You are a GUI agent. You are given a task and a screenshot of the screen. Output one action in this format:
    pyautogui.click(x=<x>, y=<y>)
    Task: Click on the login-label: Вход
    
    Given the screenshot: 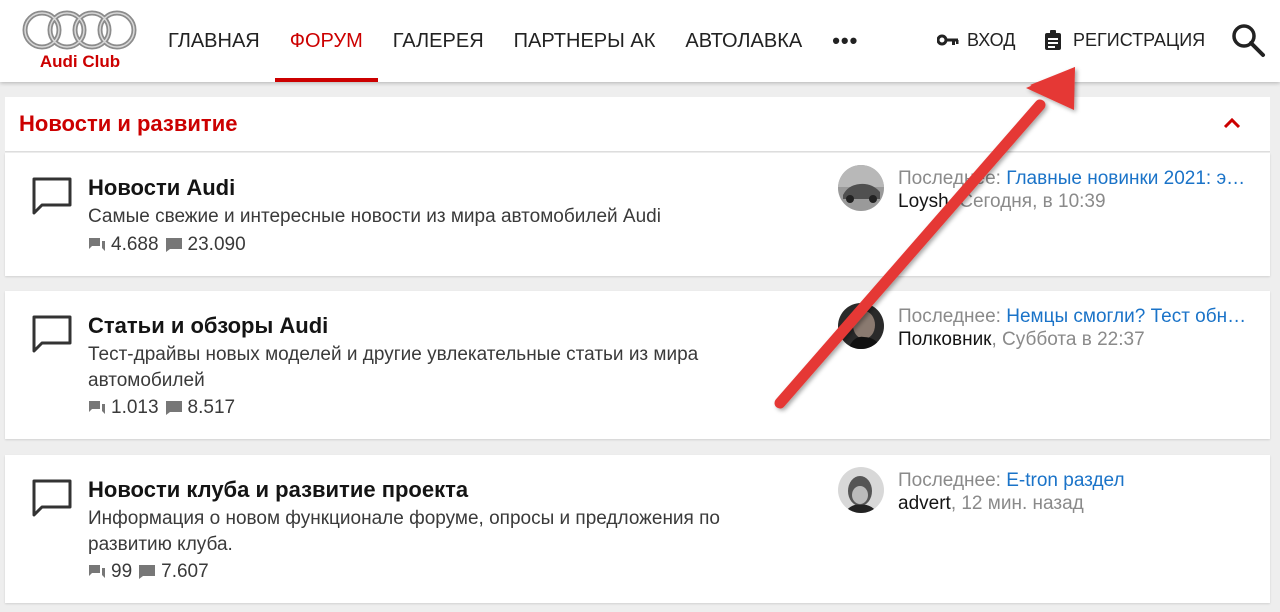 What is the action you would take?
    pyautogui.click(x=991, y=39)
    